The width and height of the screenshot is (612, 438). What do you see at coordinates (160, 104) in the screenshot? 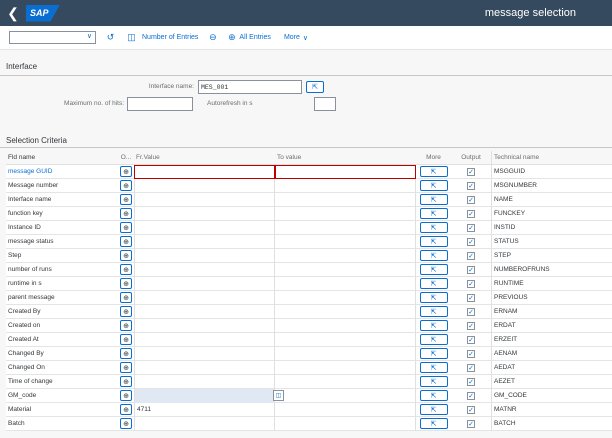
I see `max-hits-field` at bounding box center [160, 104].